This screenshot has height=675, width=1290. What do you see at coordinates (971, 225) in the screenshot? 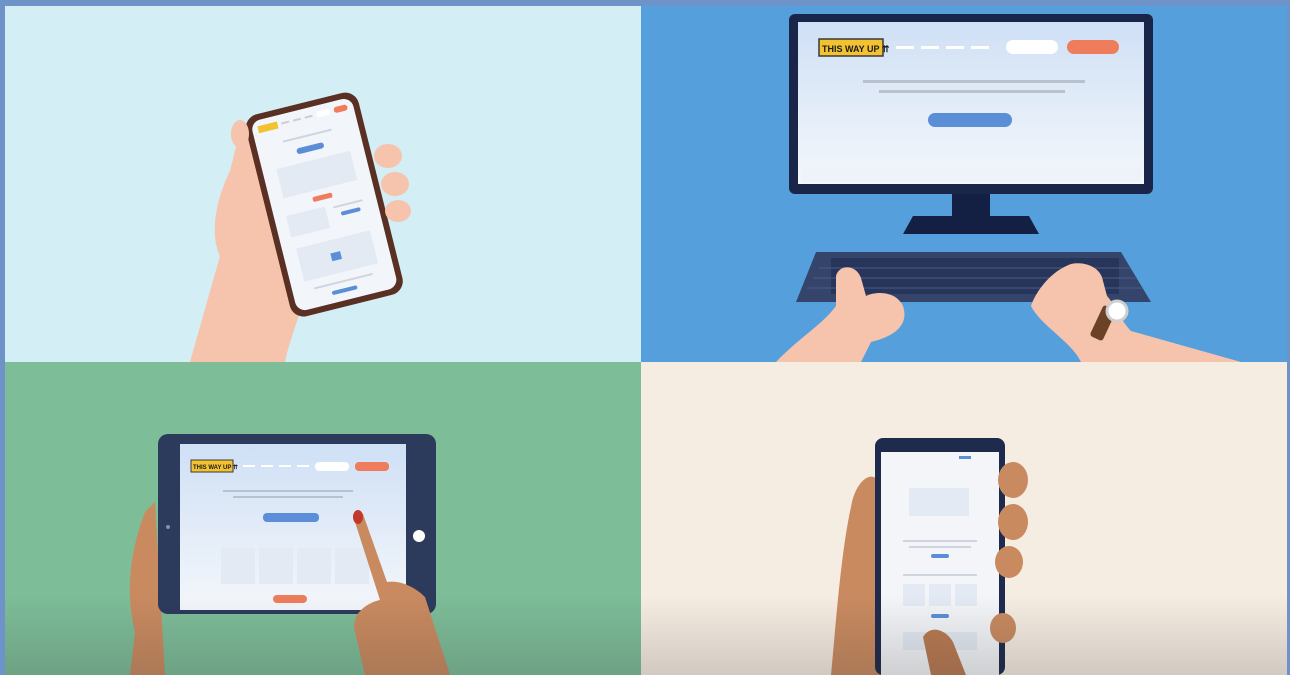
I see `monitor-base` at bounding box center [971, 225].